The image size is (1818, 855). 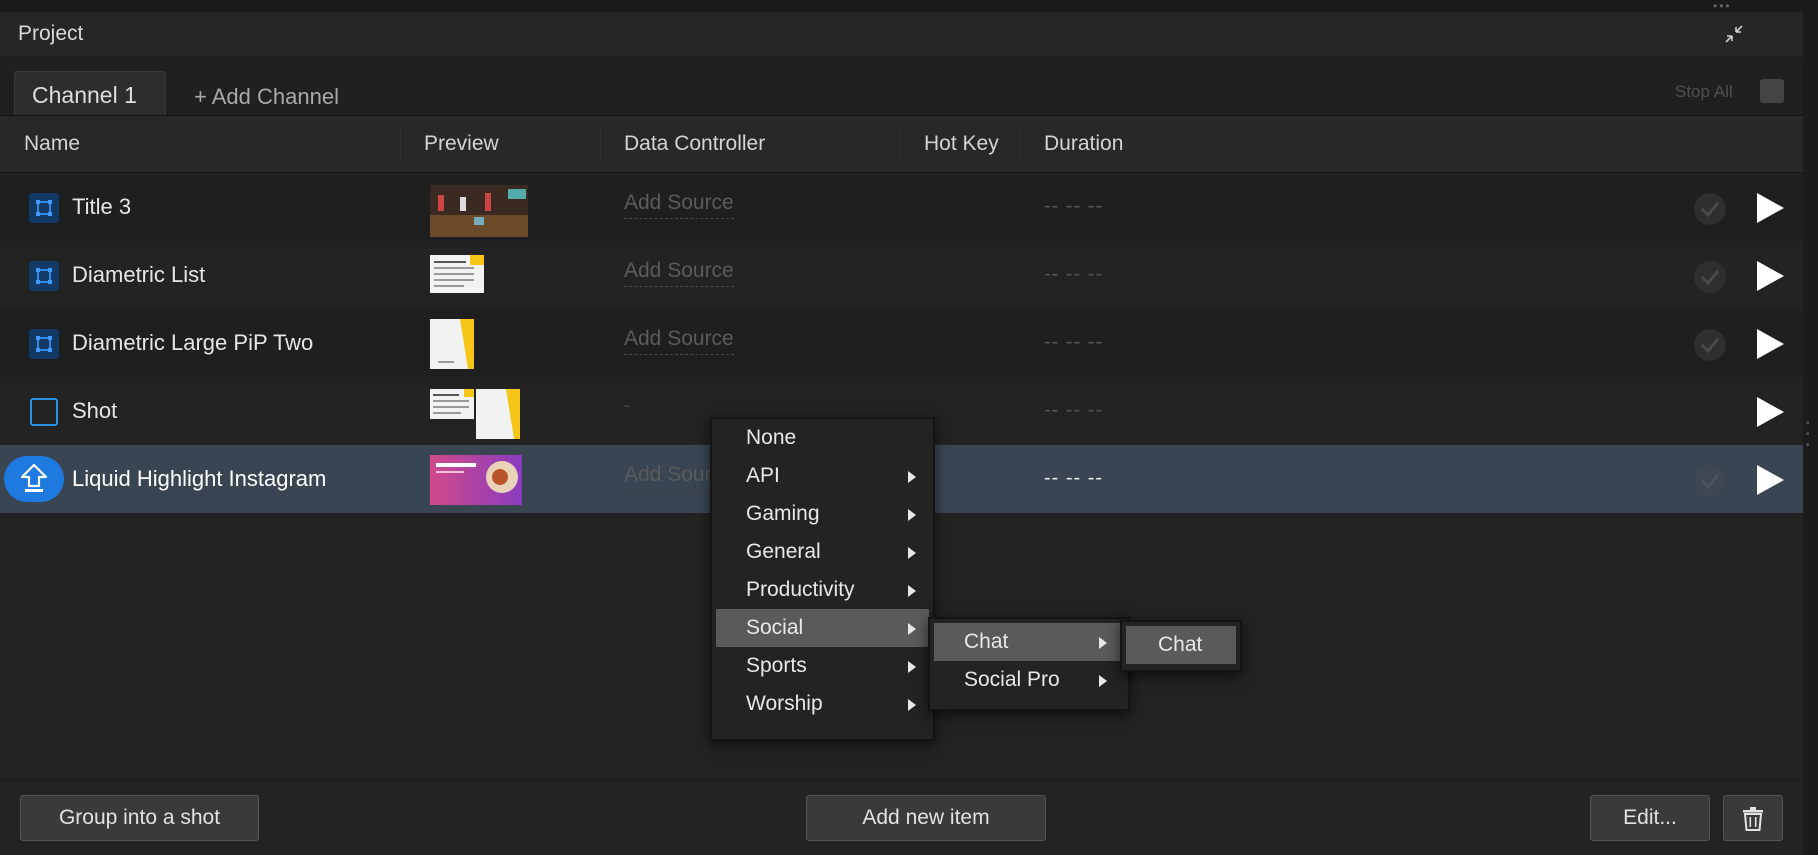 I want to click on table-row: Diametric List Add Source -- -- --, so click(x=901, y=275).